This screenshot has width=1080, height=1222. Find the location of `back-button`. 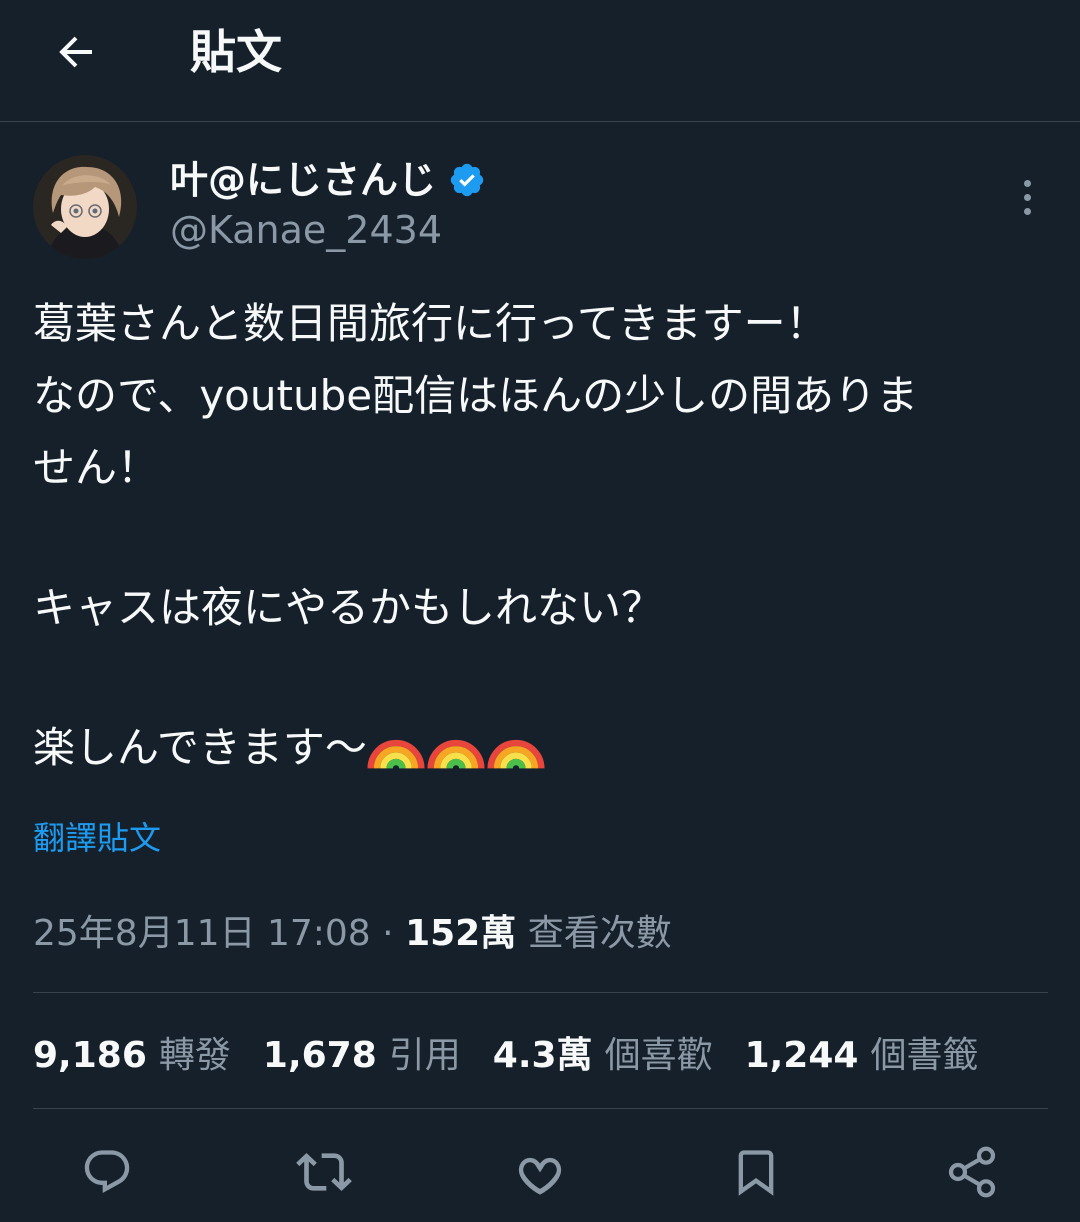

back-button is located at coordinates (76, 52).